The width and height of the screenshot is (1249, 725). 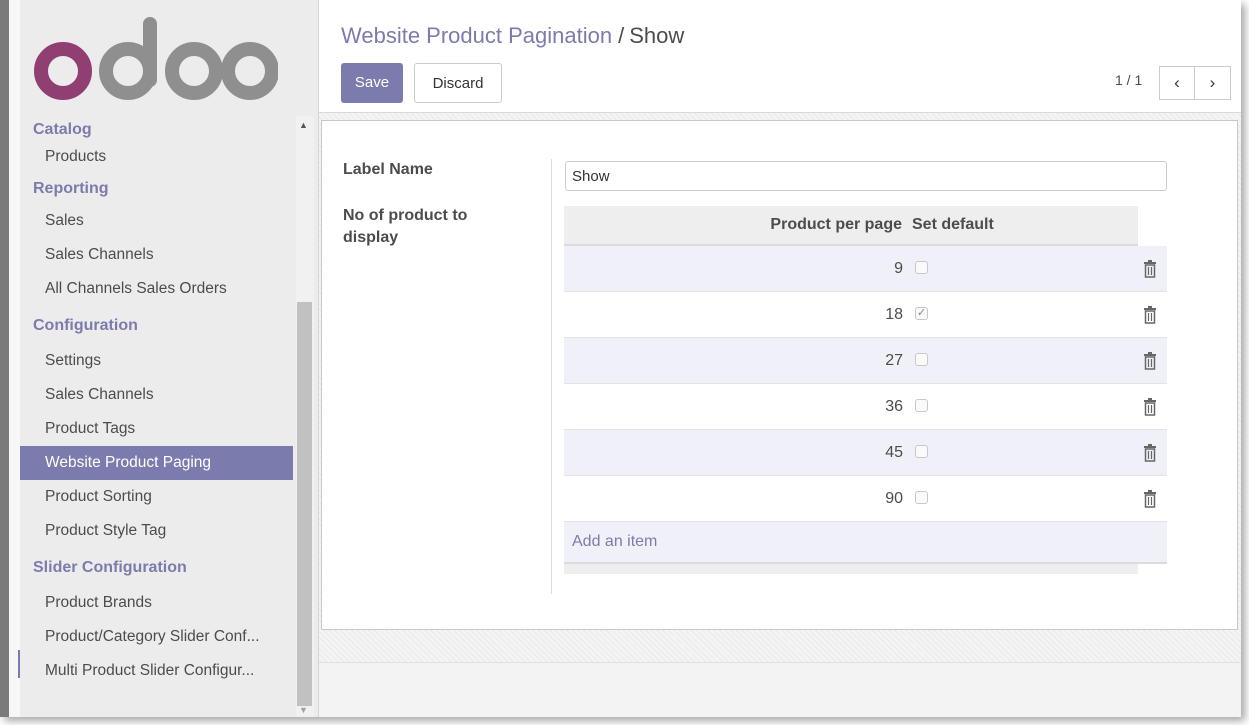 What do you see at coordinates (156, 255) in the screenshot?
I see `sidebar-item-sales-channels: Sales Channels` at bounding box center [156, 255].